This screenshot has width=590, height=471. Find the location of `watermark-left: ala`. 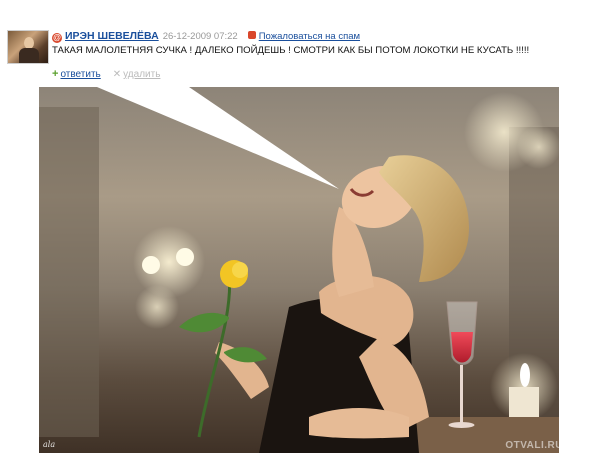

watermark-left: ala is located at coordinates (49, 444).